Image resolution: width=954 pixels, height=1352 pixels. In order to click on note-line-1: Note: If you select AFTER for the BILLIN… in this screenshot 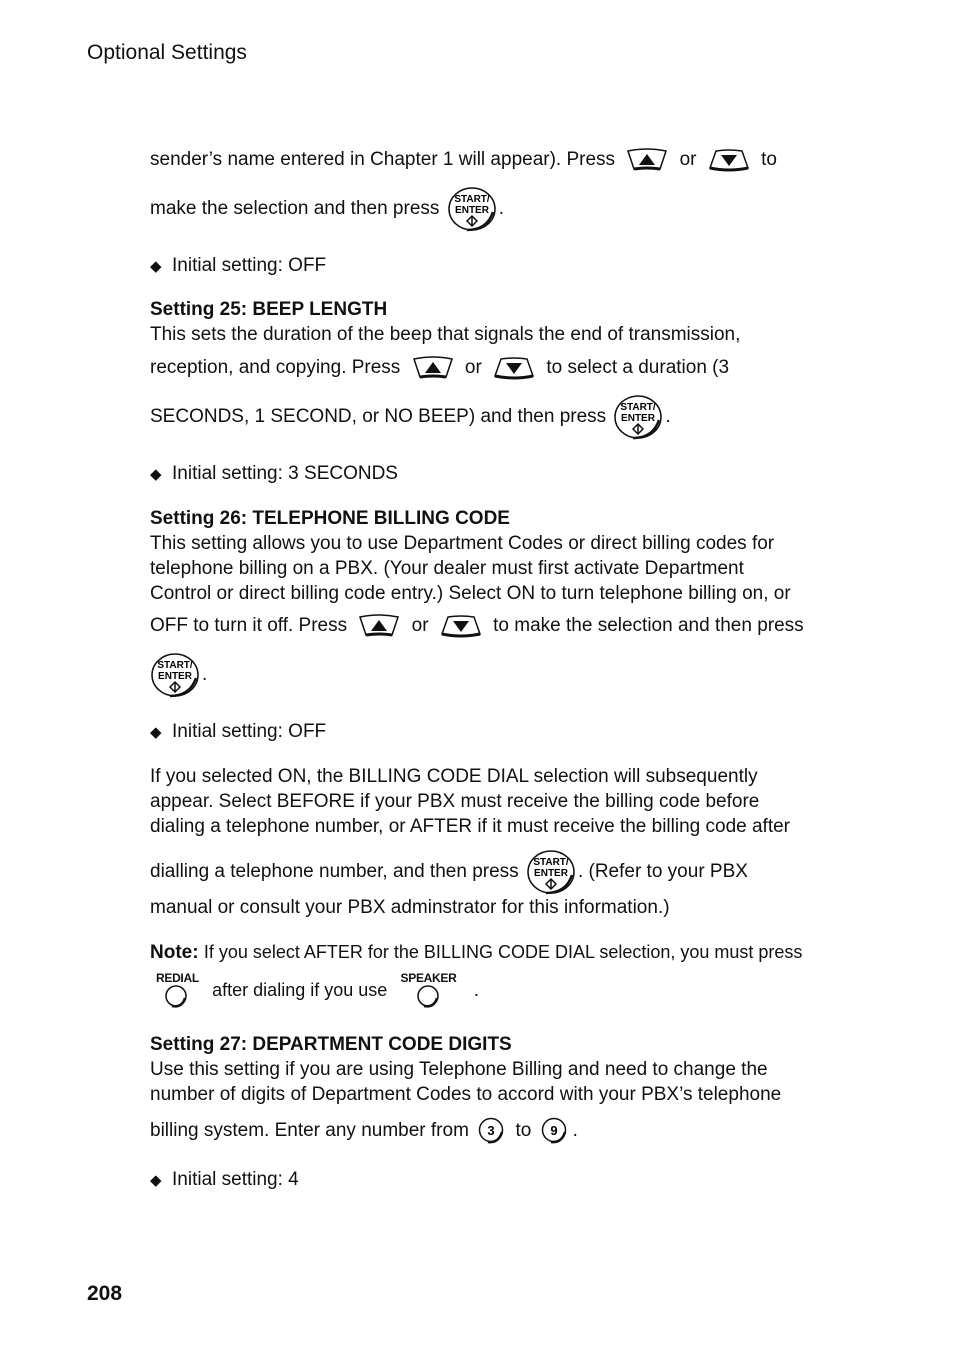, I will do `click(476, 952)`.